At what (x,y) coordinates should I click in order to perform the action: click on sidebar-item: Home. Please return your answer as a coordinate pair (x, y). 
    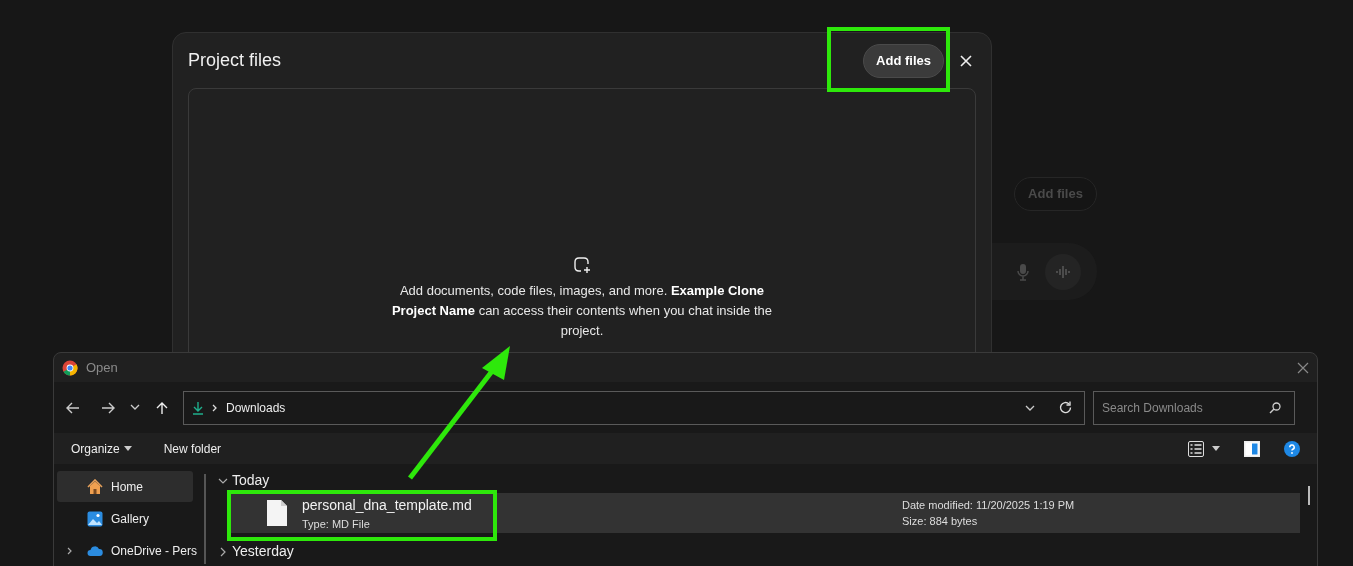
    Looking at the image, I should click on (125, 487).